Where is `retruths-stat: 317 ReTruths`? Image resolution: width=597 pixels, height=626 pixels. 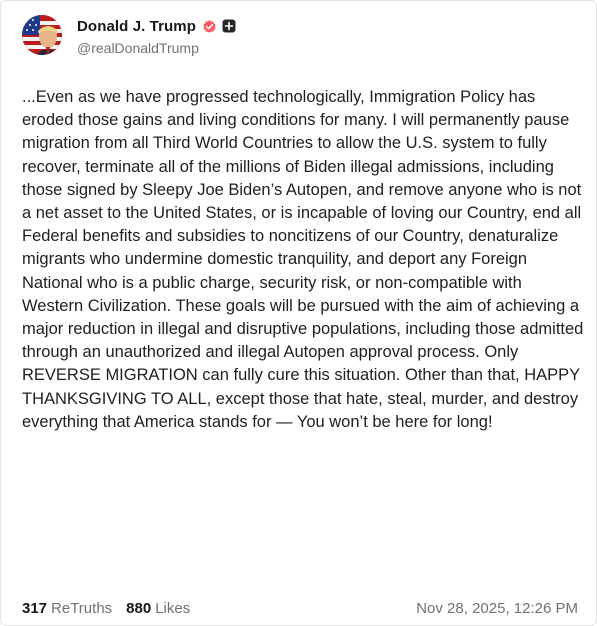 retruths-stat: 317 ReTruths is located at coordinates (67, 608).